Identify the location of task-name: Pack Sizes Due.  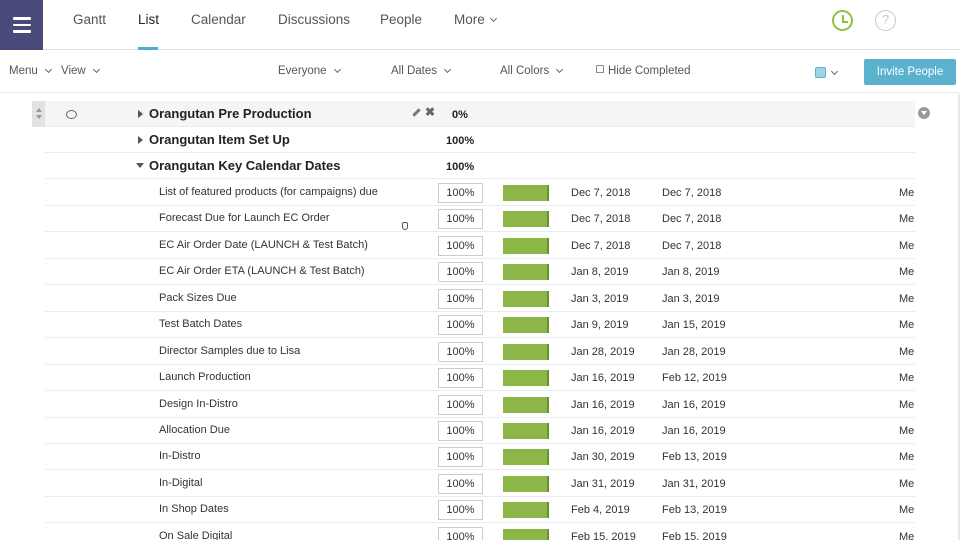
(198, 298).